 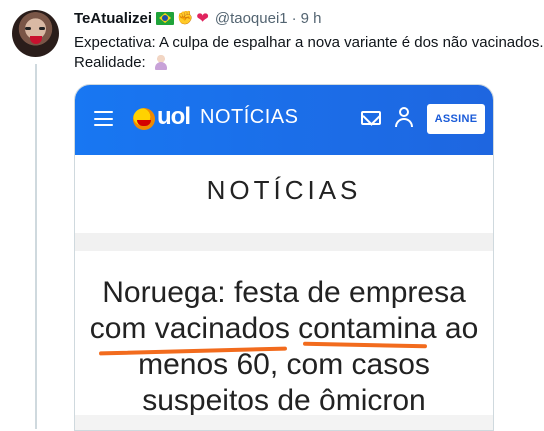 What do you see at coordinates (160, 62) in the screenshot?
I see `woman-shrugging-icon` at bounding box center [160, 62].